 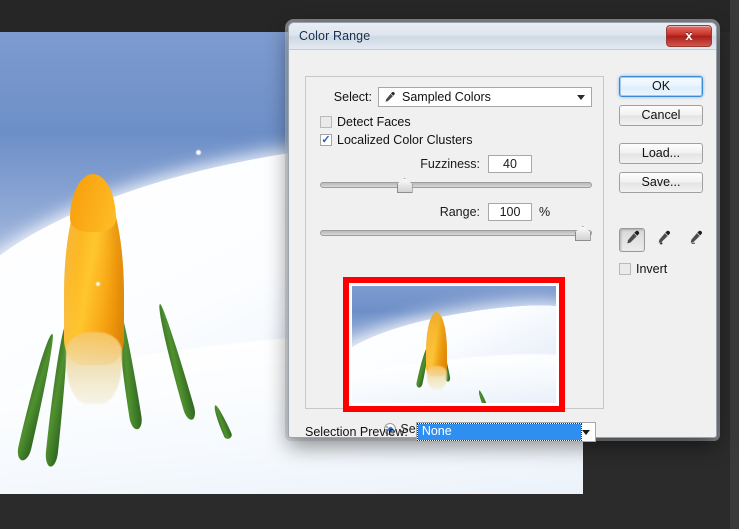 What do you see at coordinates (335, 36) in the screenshot?
I see `dialog-title: Color Range` at bounding box center [335, 36].